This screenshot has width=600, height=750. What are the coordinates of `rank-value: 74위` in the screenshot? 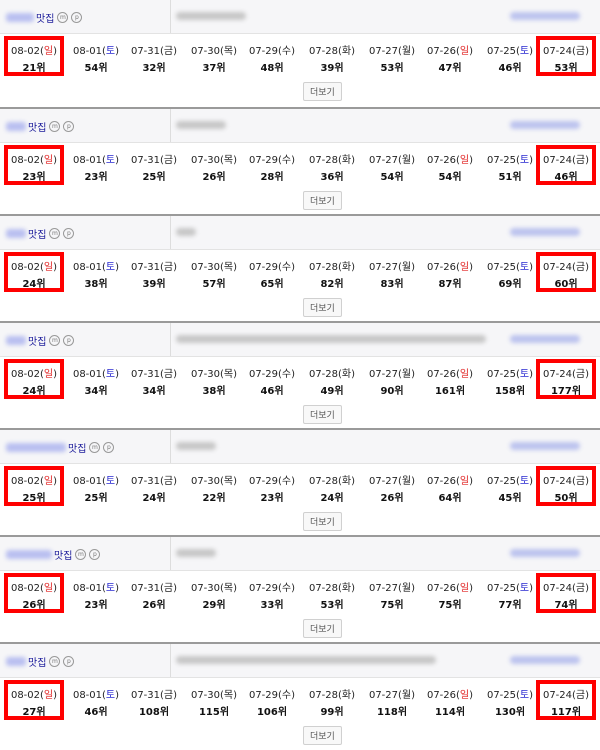 It's located at (566, 605).